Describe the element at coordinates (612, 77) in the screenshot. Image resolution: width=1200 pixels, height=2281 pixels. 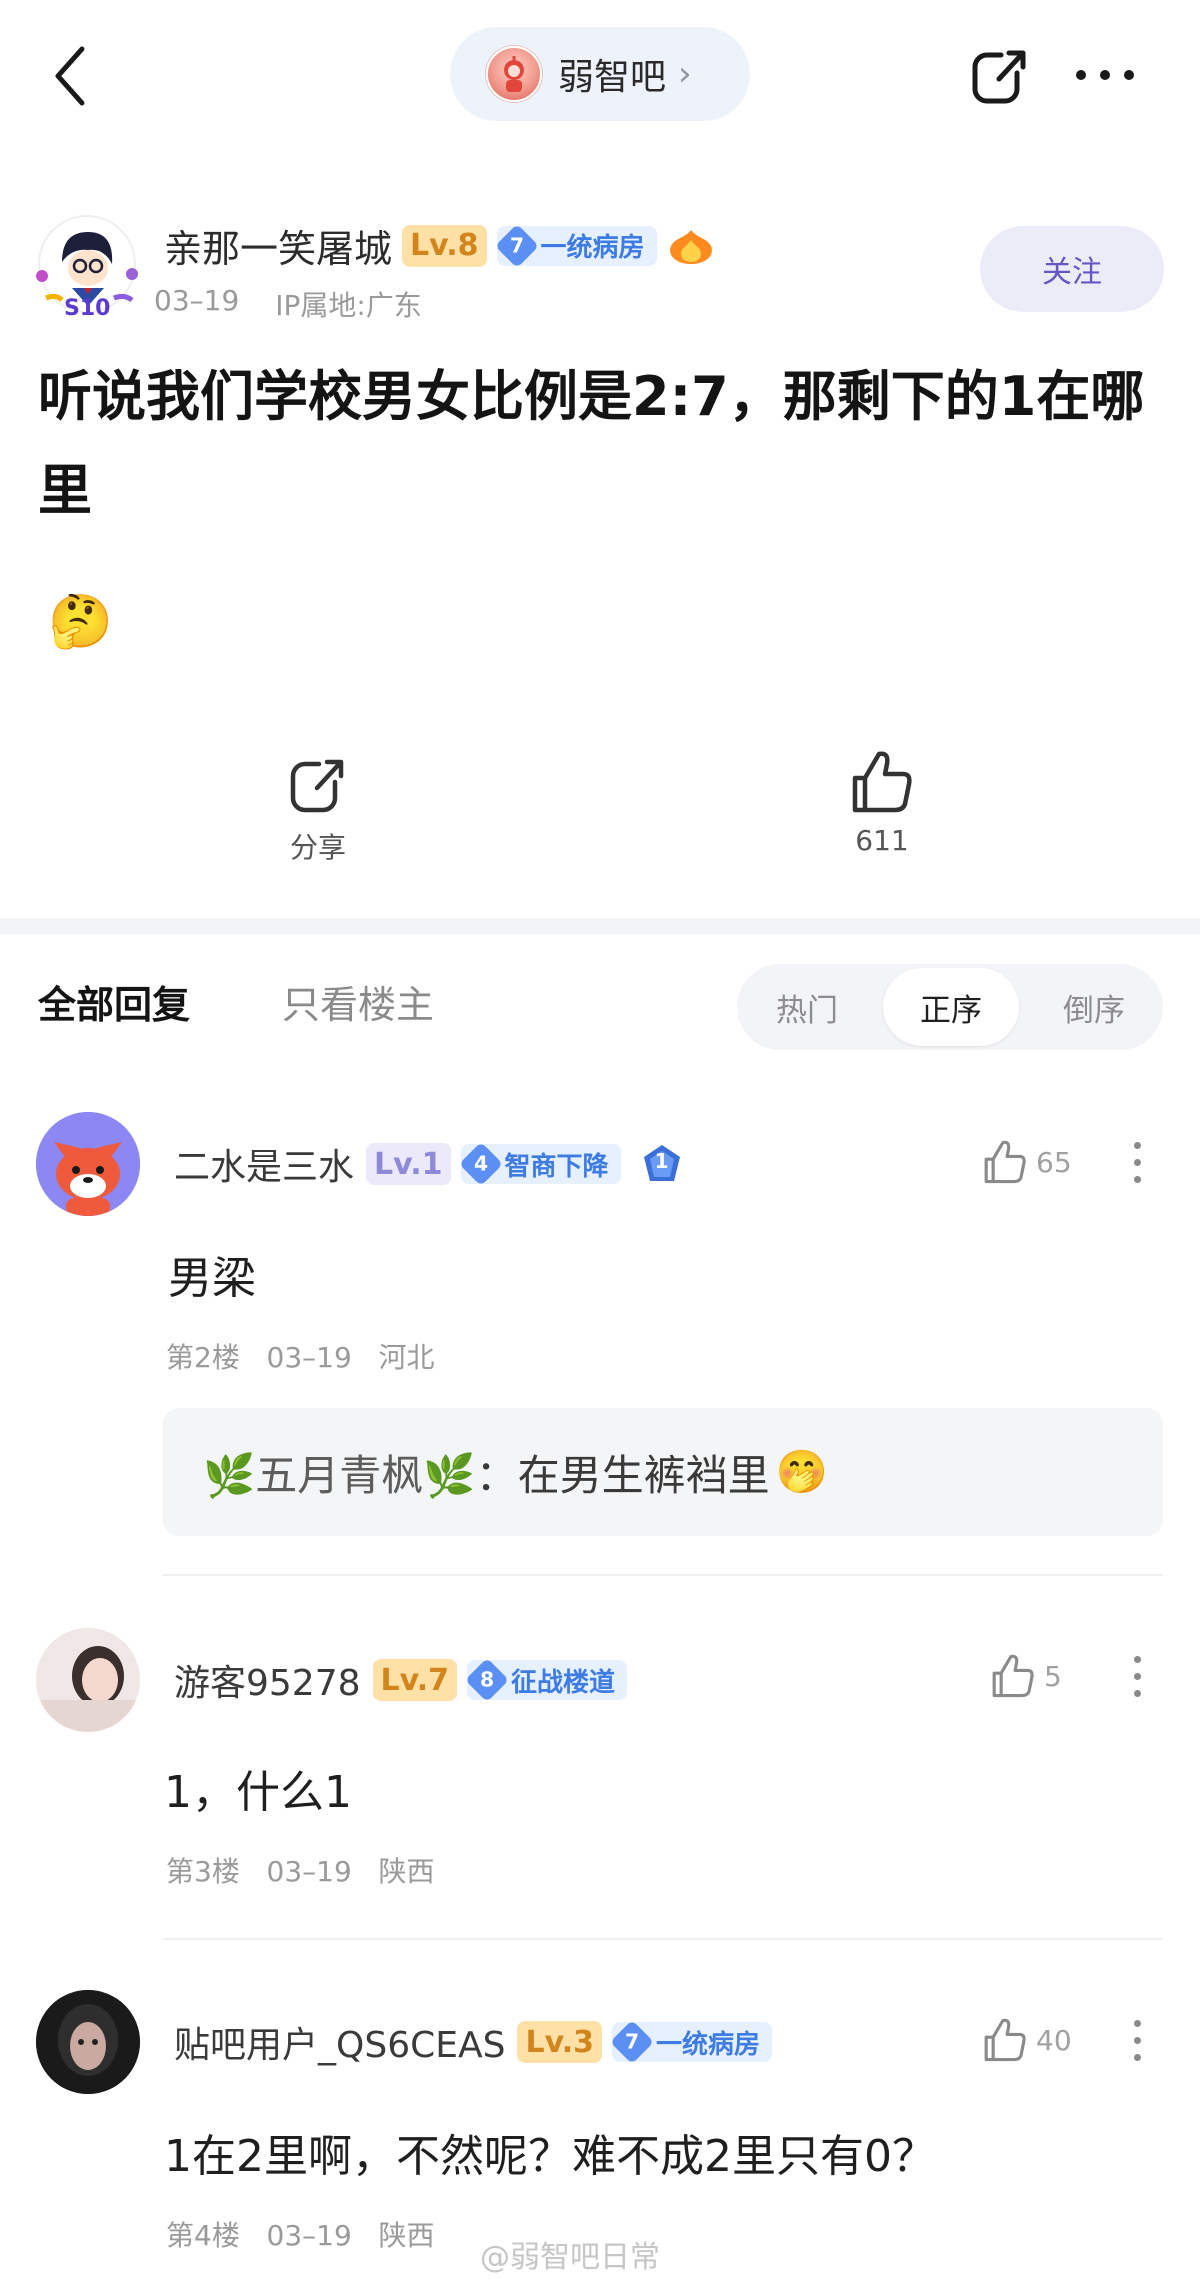
I see `forum-name: 弱智吧` at that location.